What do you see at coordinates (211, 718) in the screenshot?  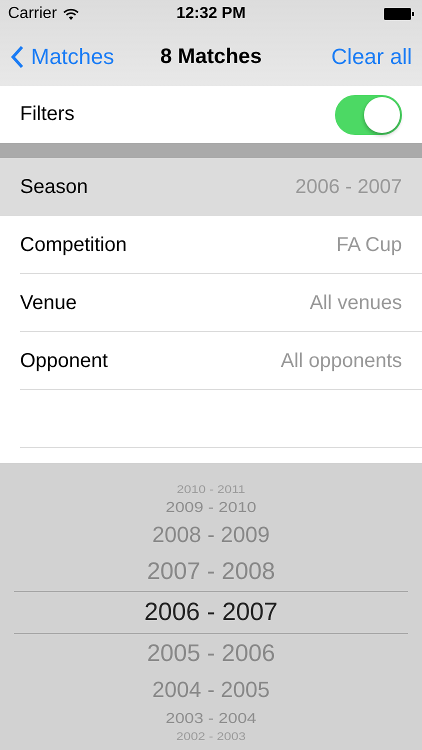 I see `picker-item: 2003 - 2004` at bounding box center [211, 718].